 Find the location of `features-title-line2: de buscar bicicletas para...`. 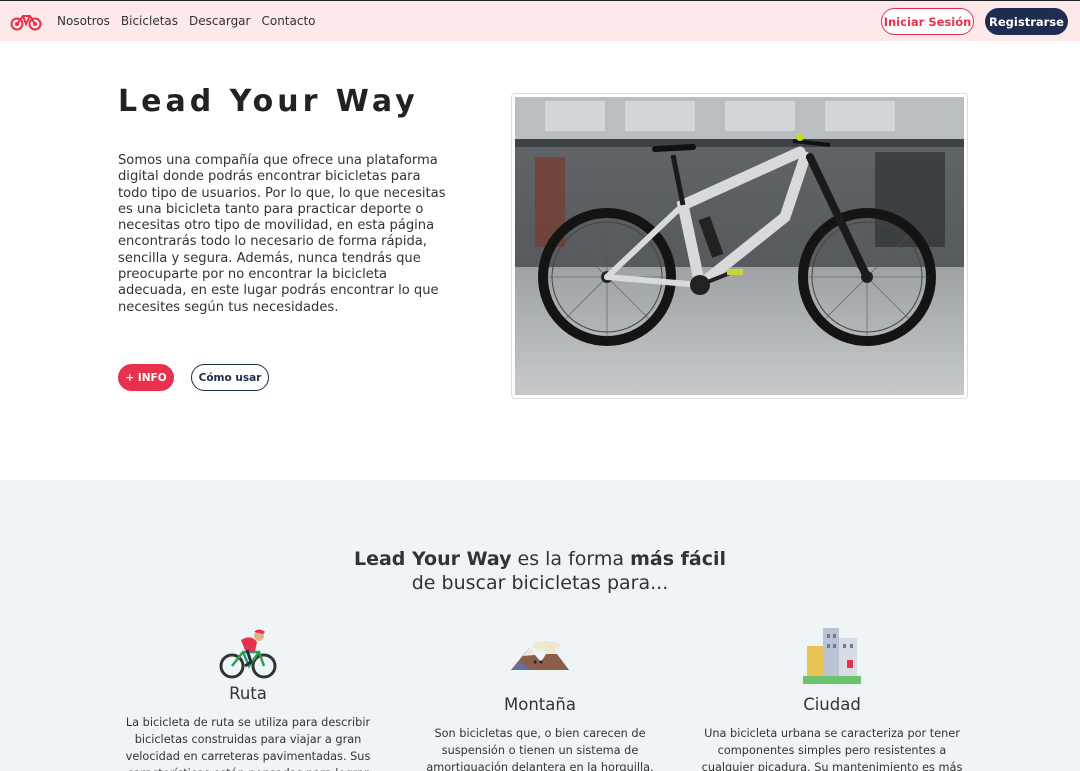

features-title-line2: de buscar bicicletas para... is located at coordinates (540, 583).